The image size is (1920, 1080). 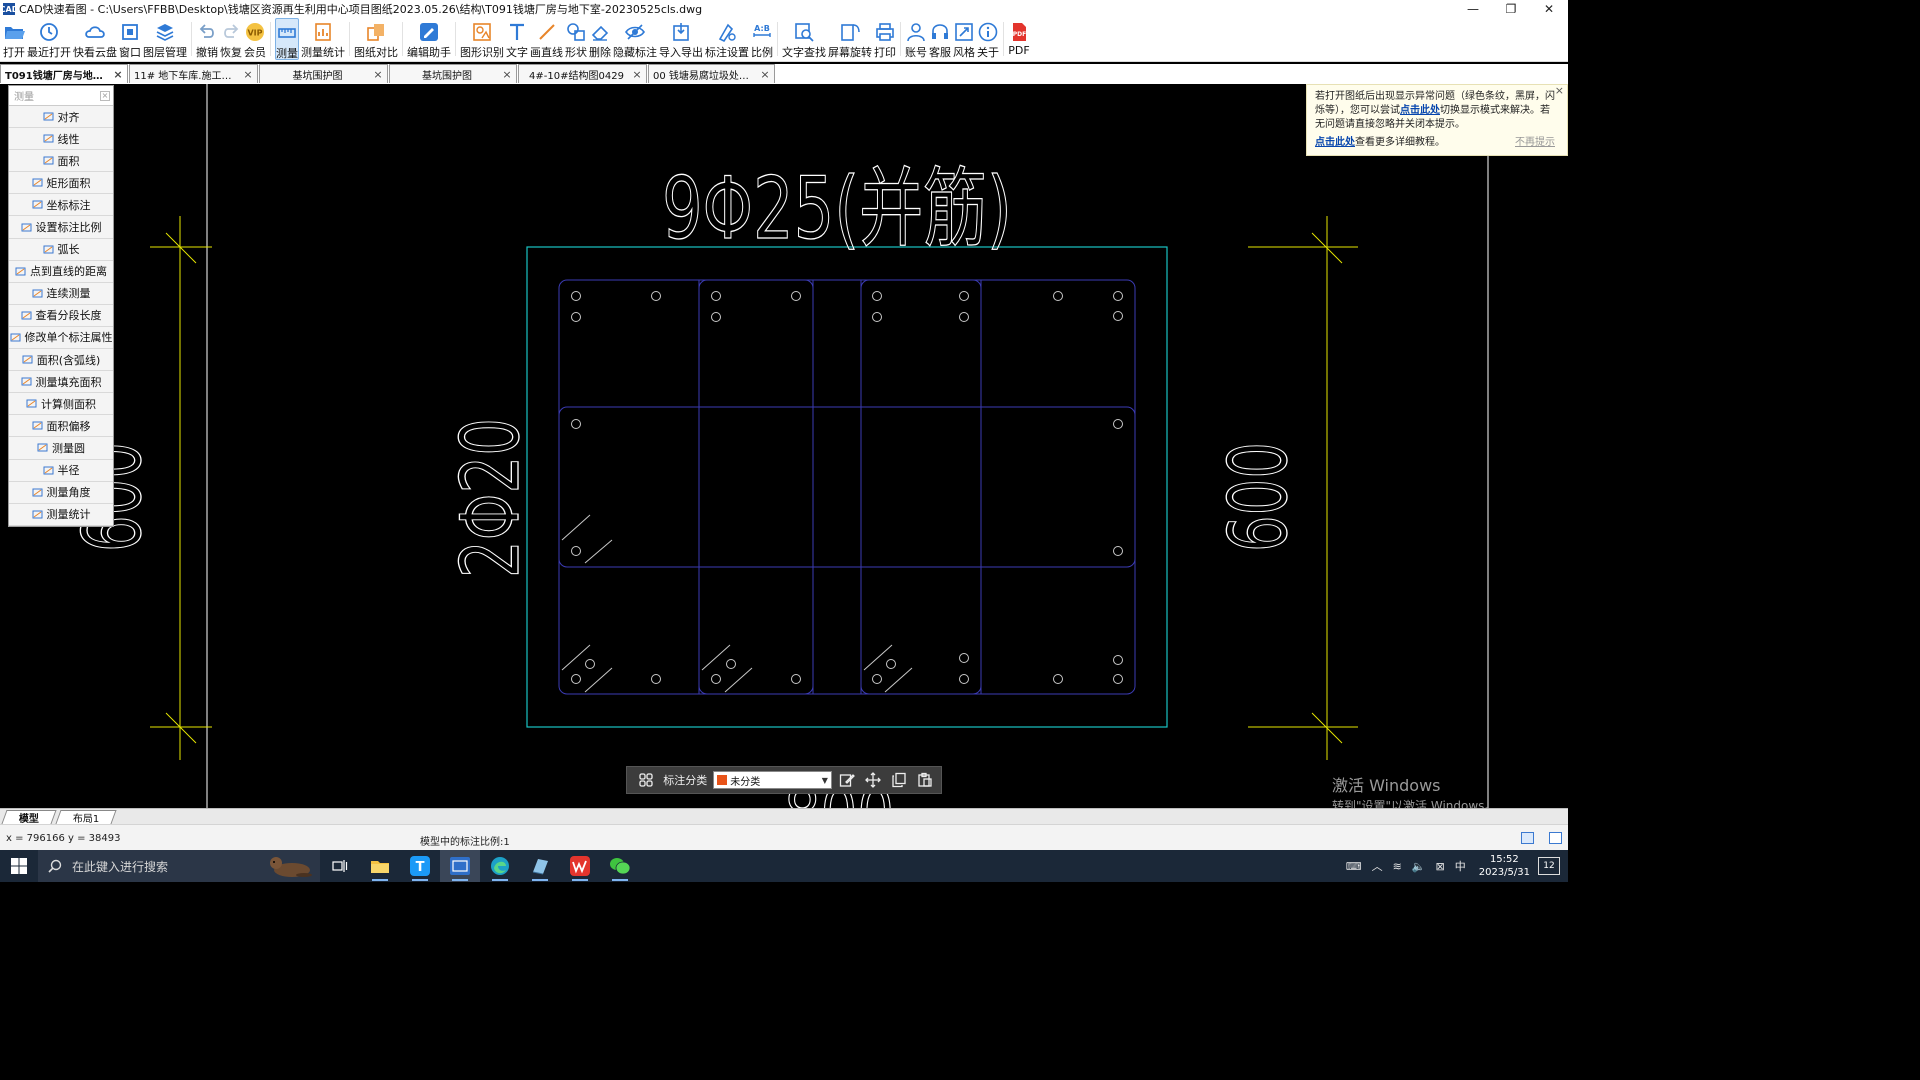 I want to click on measure-tool-item: 修改单个标注属性, so click(x=61, y=338).